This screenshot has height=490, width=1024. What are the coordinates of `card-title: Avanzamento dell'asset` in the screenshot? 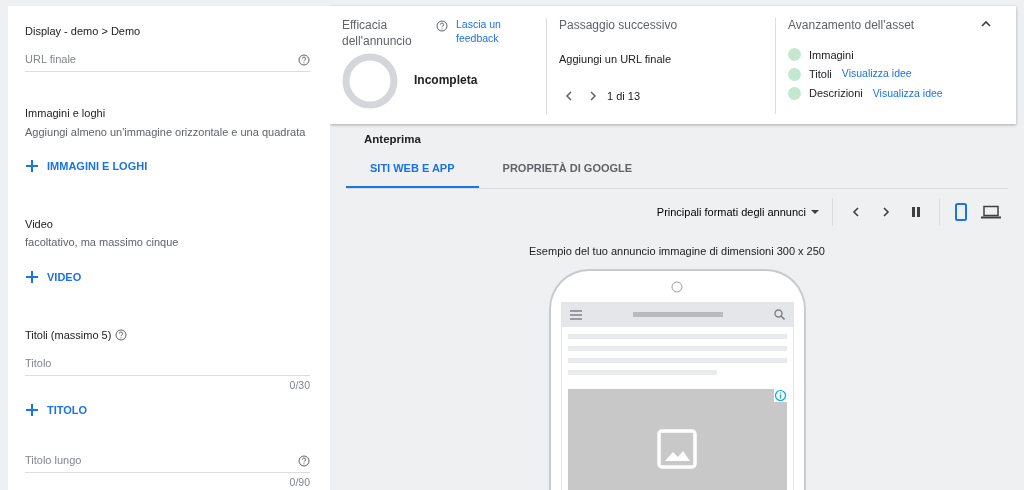 It's located at (851, 26).